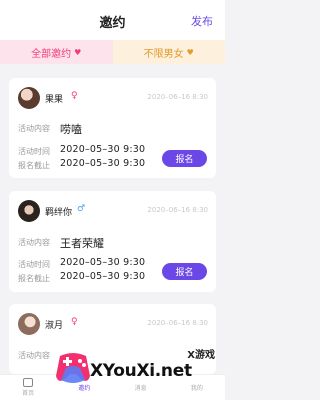  What do you see at coordinates (54, 326) in the screenshot?
I see `user-name: 淑月` at bounding box center [54, 326].